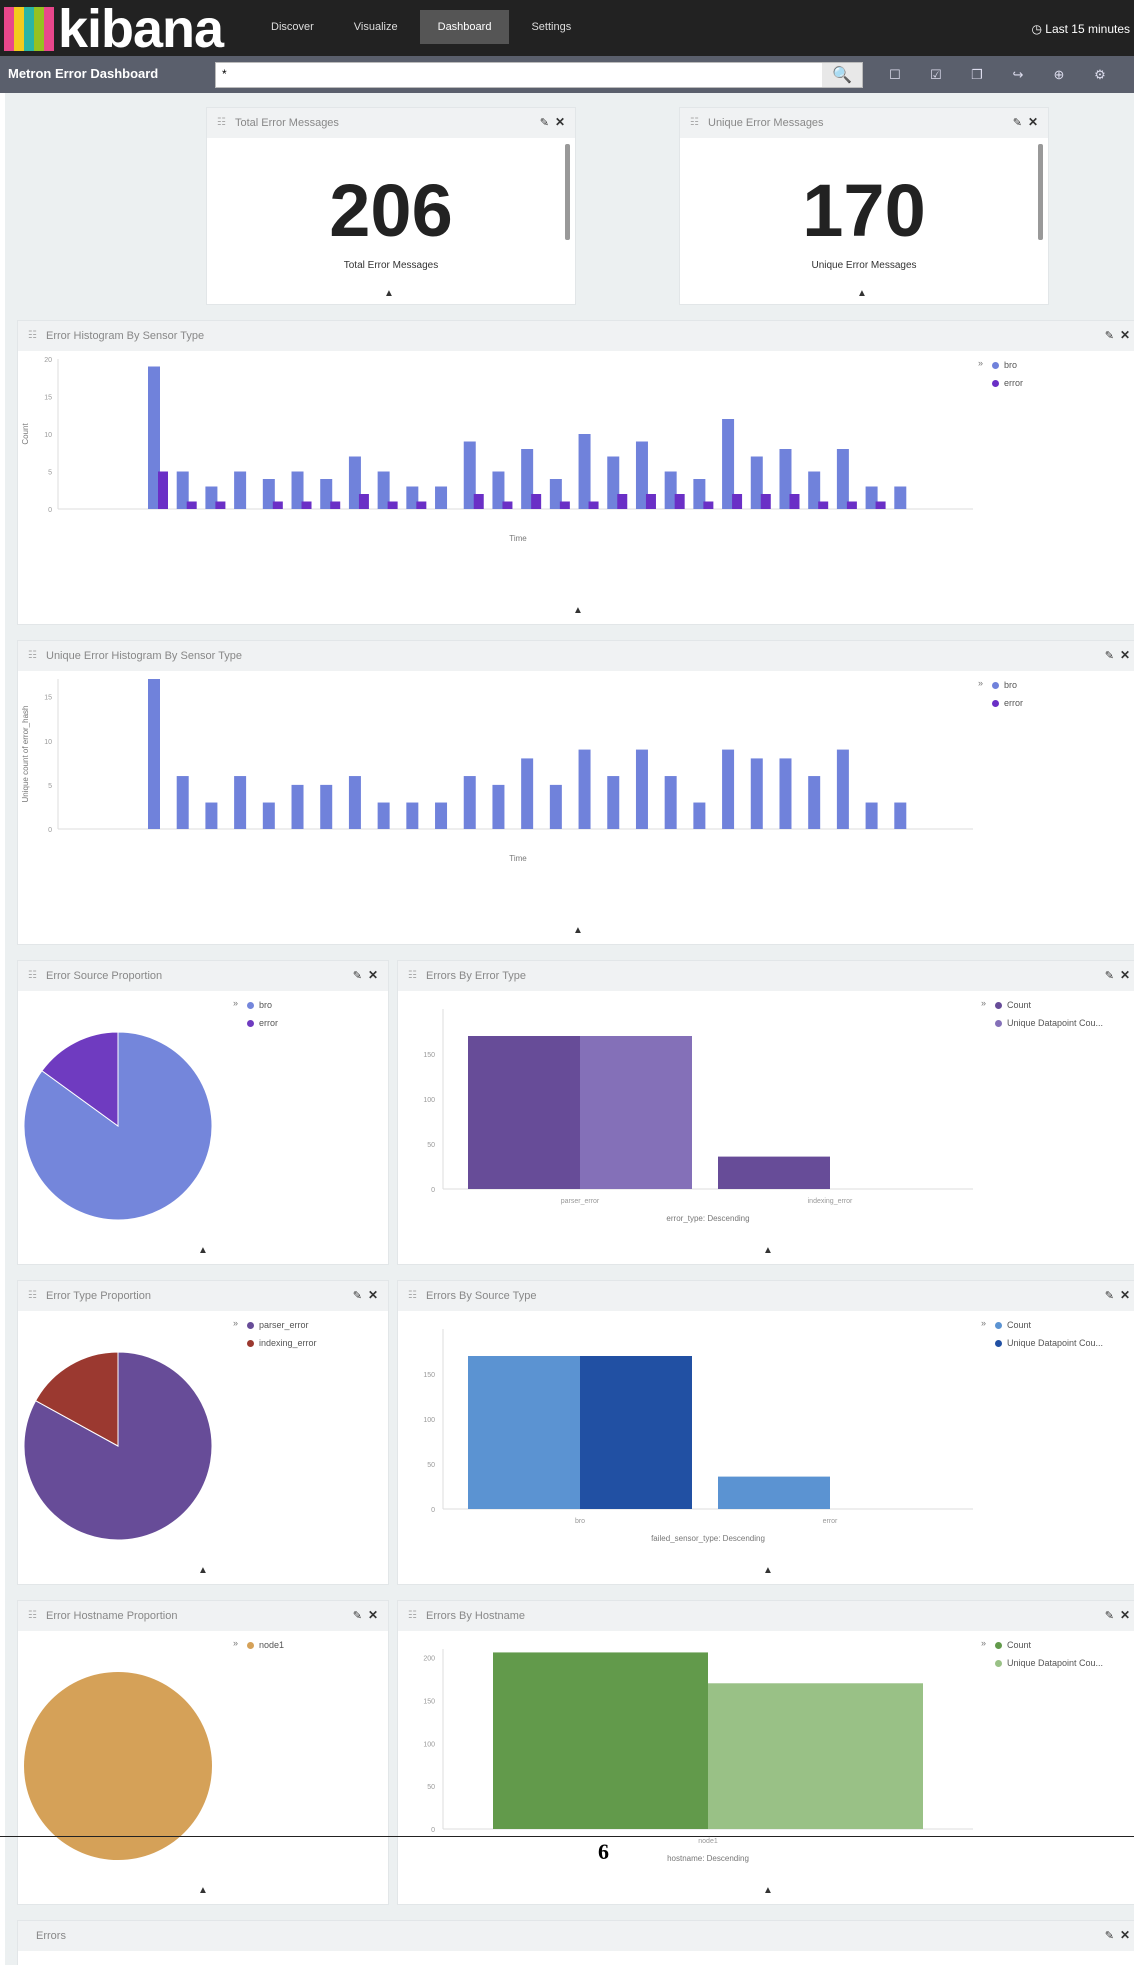  What do you see at coordinates (551, 27) in the screenshot?
I see `nav-tab-settings: Settings` at bounding box center [551, 27].